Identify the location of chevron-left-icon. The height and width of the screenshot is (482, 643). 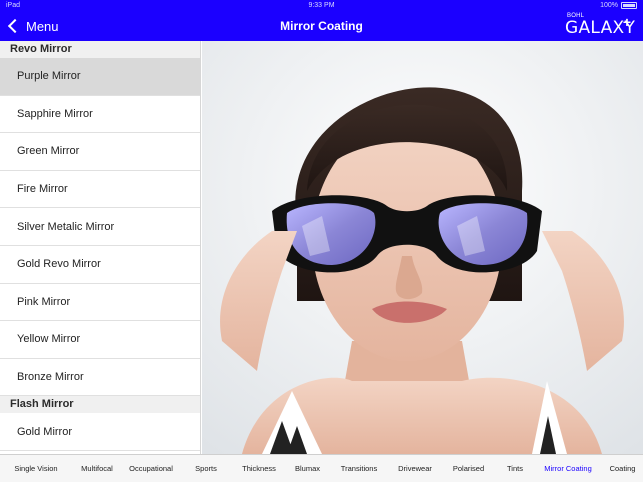
(15, 26).